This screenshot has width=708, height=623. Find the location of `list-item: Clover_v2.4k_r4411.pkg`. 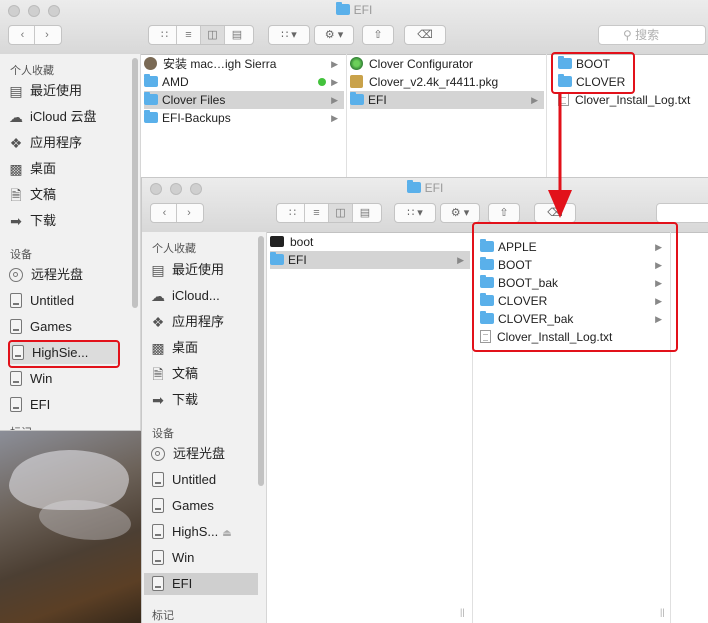

list-item: Clover_v2.4k_r4411.pkg is located at coordinates (447, 82).